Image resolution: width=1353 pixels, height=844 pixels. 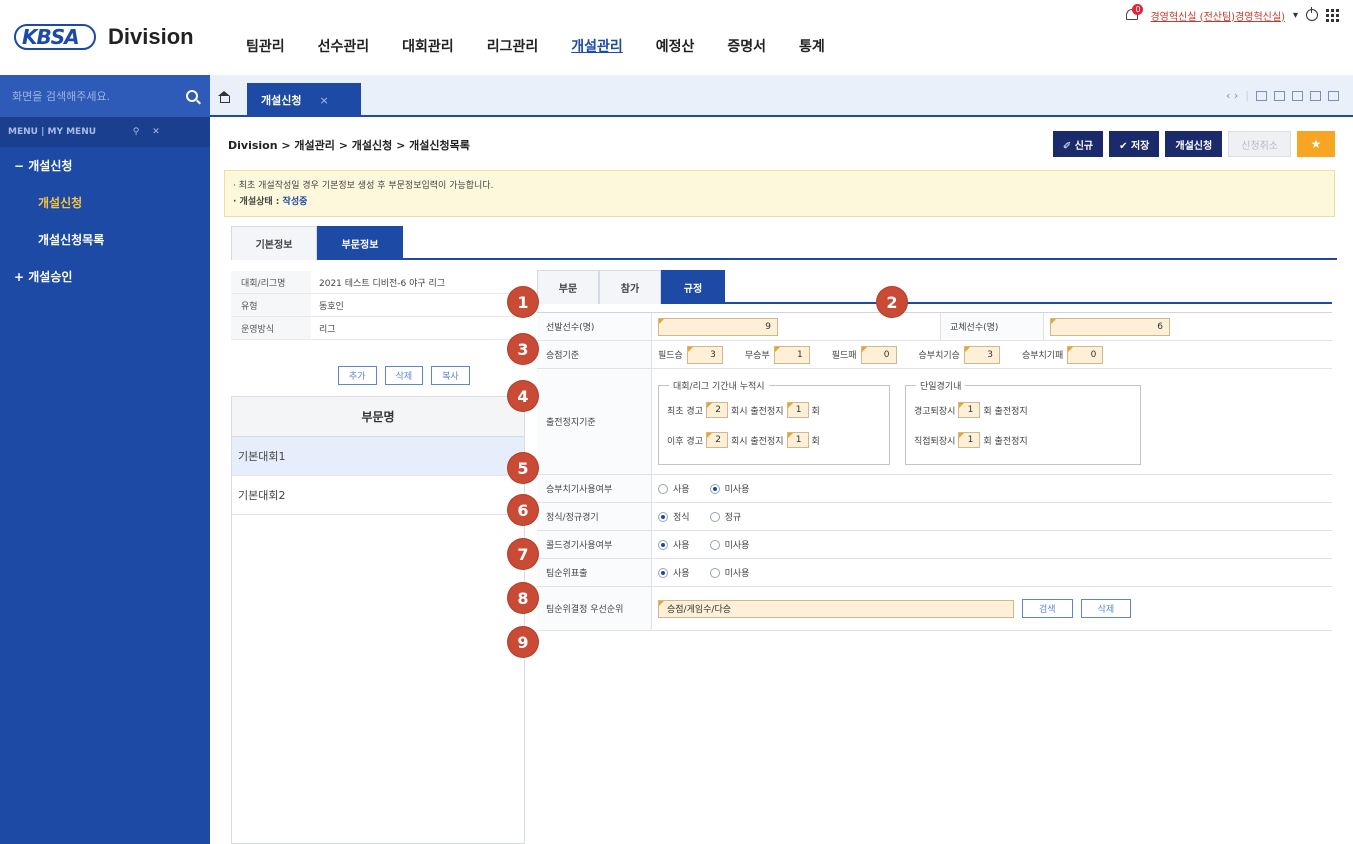 I want to click on tab-basic-info: 기본정보, so click(x=274, y=243).